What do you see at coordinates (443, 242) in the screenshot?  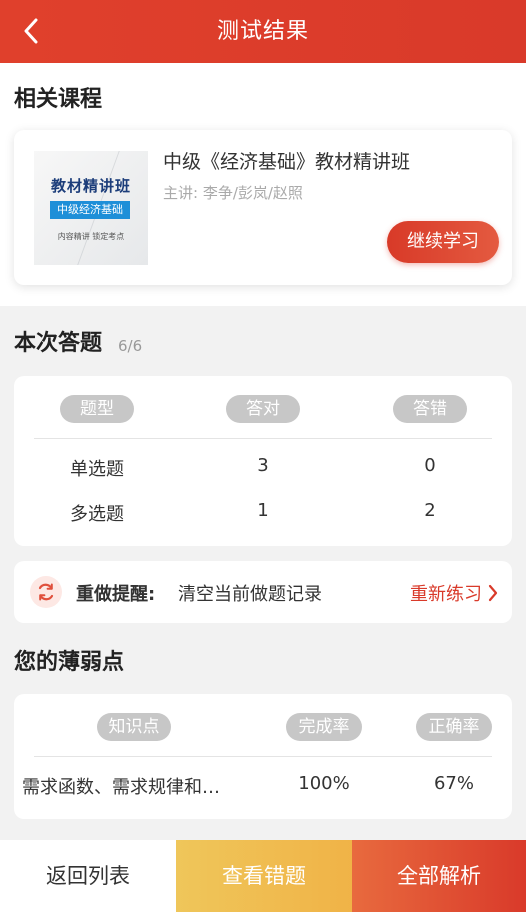 I see `continue-study-button: 继续学习` at bounding box center [443, 242].